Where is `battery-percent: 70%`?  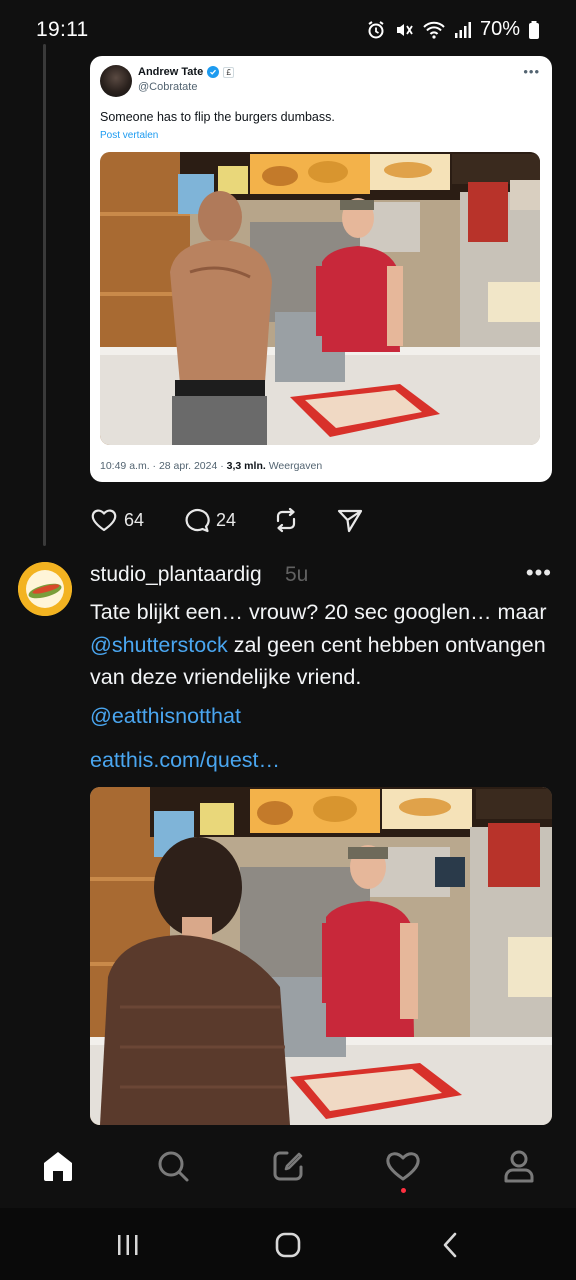
battery-percent: 70% is located at coordinates (499, 29).